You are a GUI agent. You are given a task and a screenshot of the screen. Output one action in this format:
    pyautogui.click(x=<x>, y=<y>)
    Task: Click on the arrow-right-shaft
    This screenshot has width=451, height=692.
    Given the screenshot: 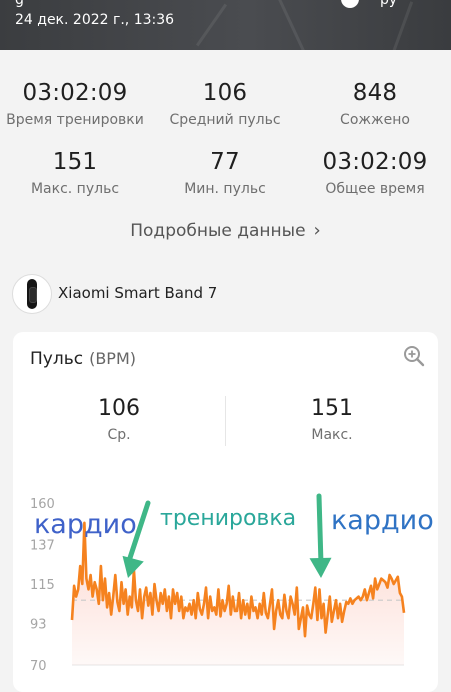 What is the action you would take?
    pyautogui.click(x=320, y=530)
    